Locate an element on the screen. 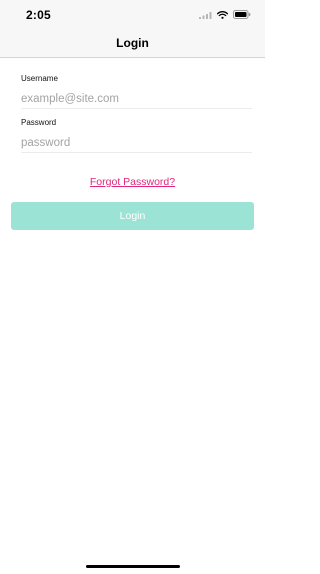 The height and width of the screenshot is (574, 320). navigation-bar: Login is located at coordinates (132, 43).